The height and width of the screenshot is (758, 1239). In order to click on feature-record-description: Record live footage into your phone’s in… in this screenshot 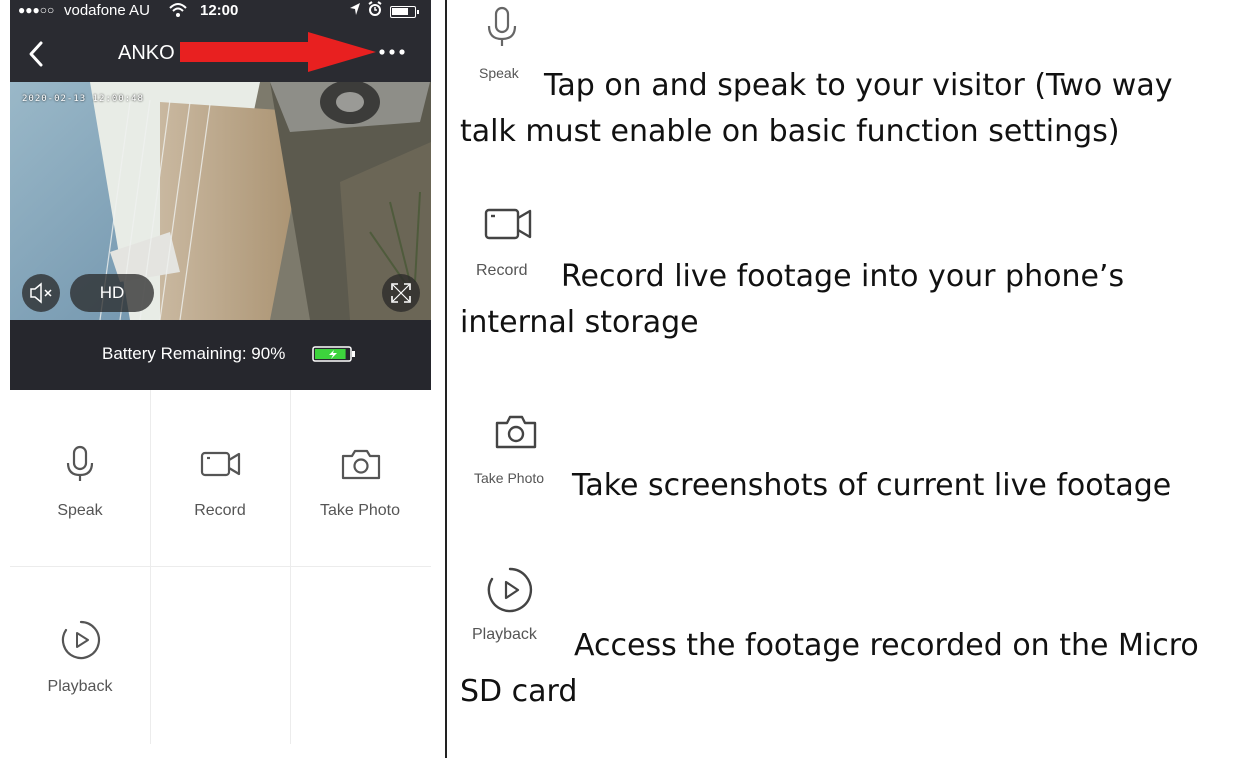, I will do `click(792, 299)`.